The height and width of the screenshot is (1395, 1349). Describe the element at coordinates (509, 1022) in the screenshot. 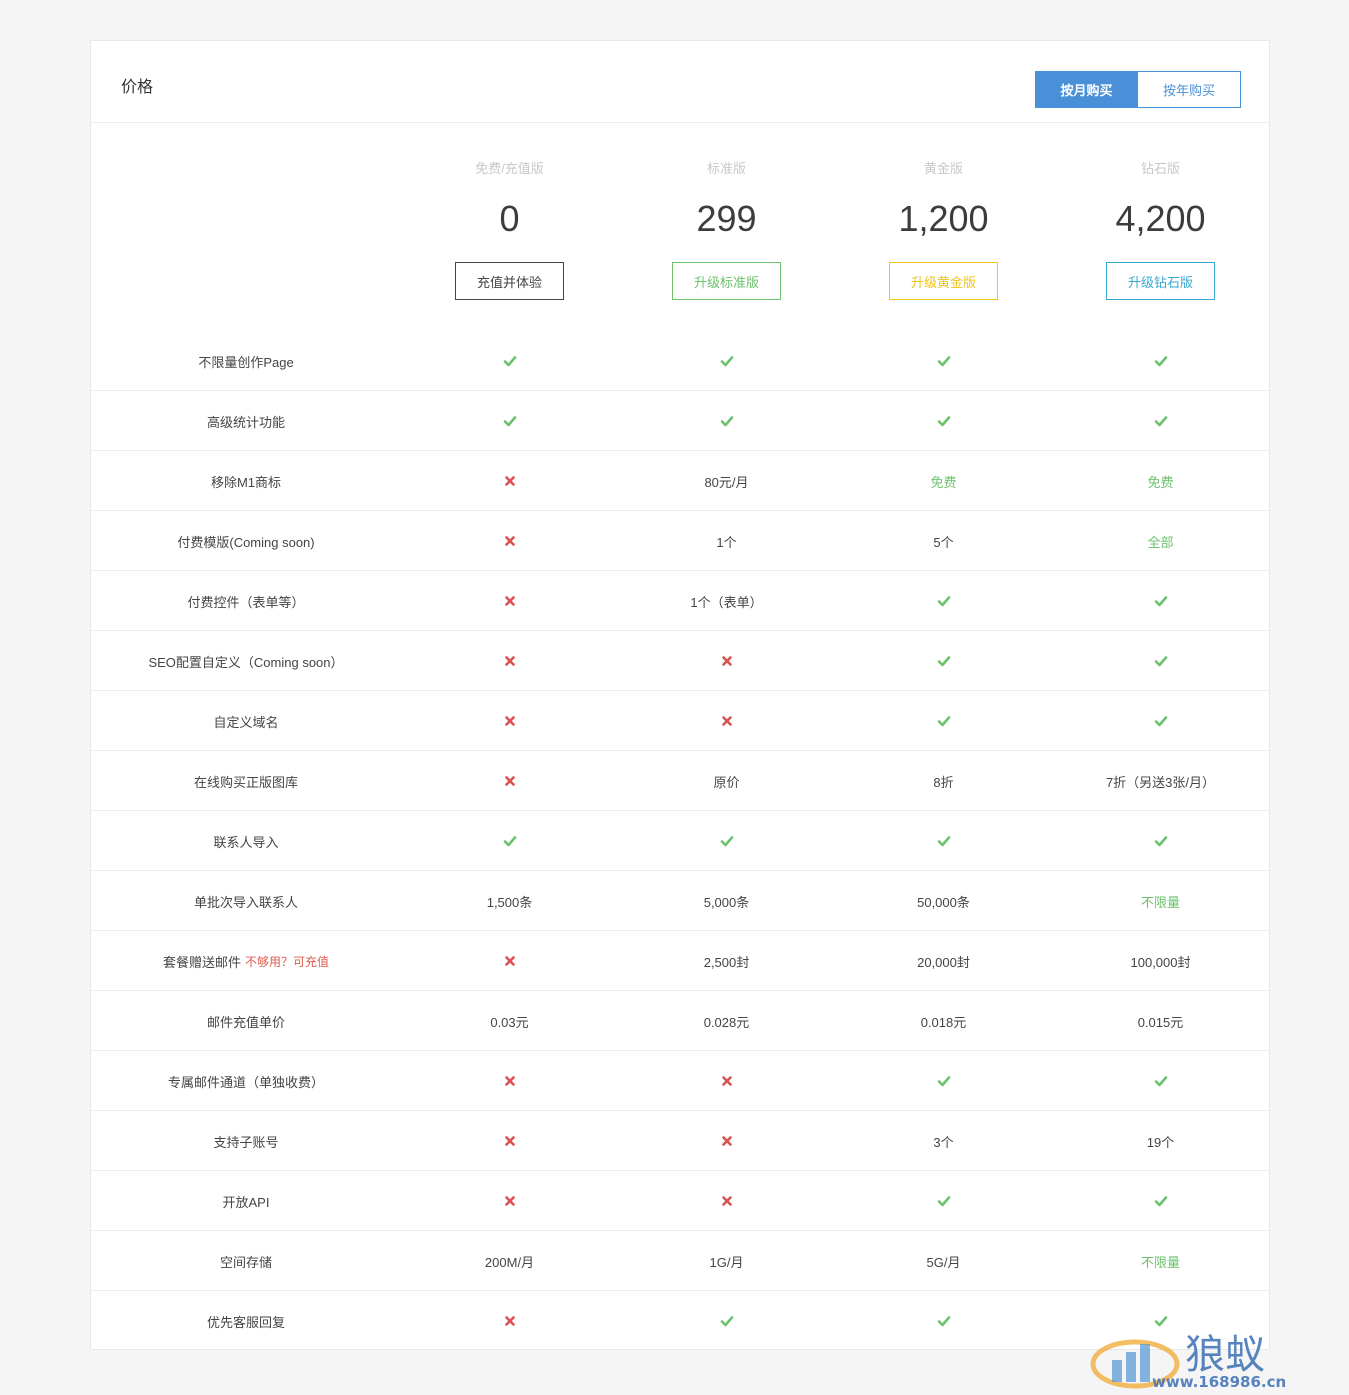

I see `feature-value: 0.03元` at that location.